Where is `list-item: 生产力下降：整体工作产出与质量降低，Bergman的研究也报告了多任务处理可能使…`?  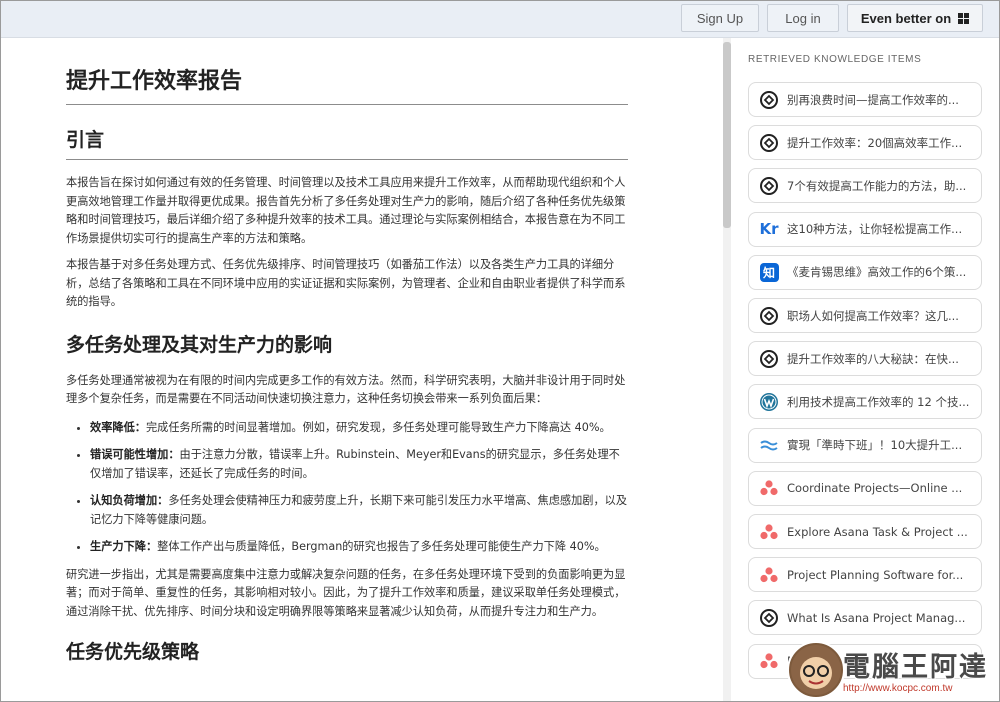
list-item: 生产力下降：整体工作产出与质量降低，Bergman的研究也报告了多任务处理可能使… is located at coordinates (359, 547).